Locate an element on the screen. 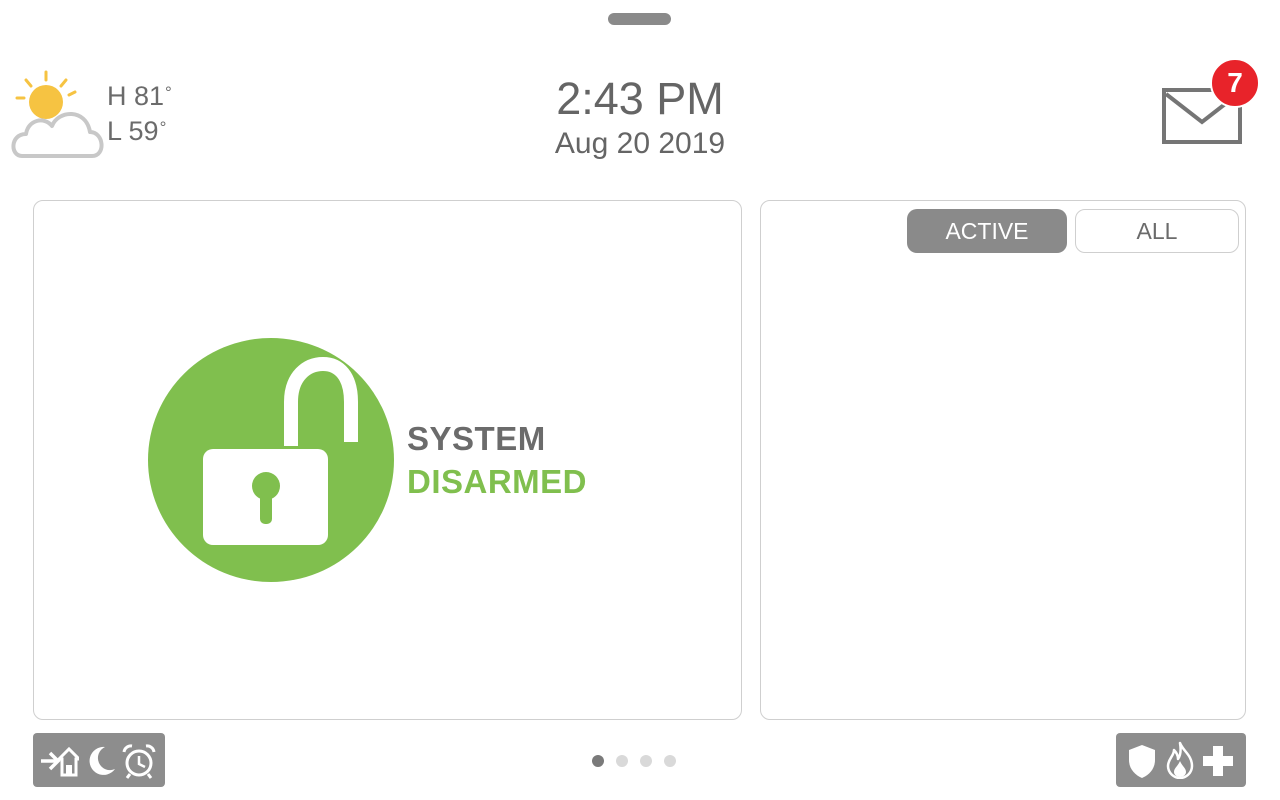 This screenshot has width=1280, height=800. tab-active: ACTIVE is located at coordinates (987, 231).